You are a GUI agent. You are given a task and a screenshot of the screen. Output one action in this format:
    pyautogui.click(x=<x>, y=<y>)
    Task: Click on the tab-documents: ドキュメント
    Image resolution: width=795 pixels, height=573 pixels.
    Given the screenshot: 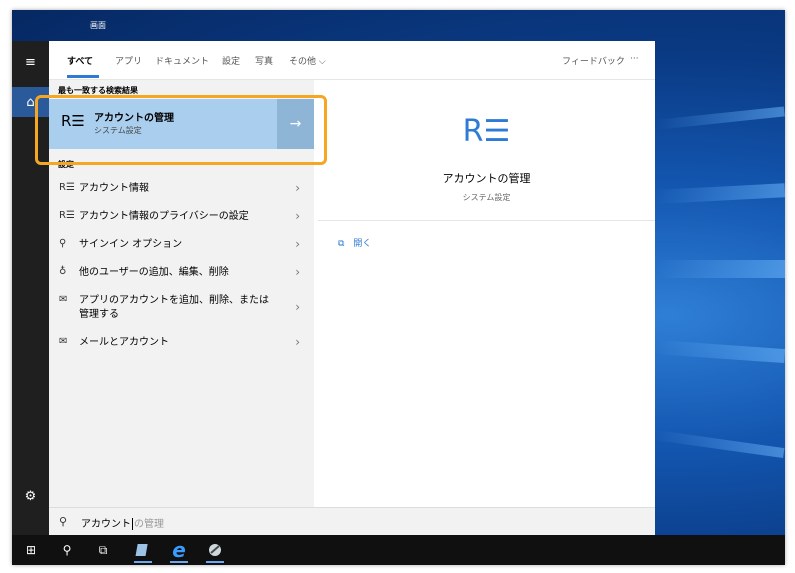 What is the action you would take?
    pyautogui.click(x=182, y=60)
    